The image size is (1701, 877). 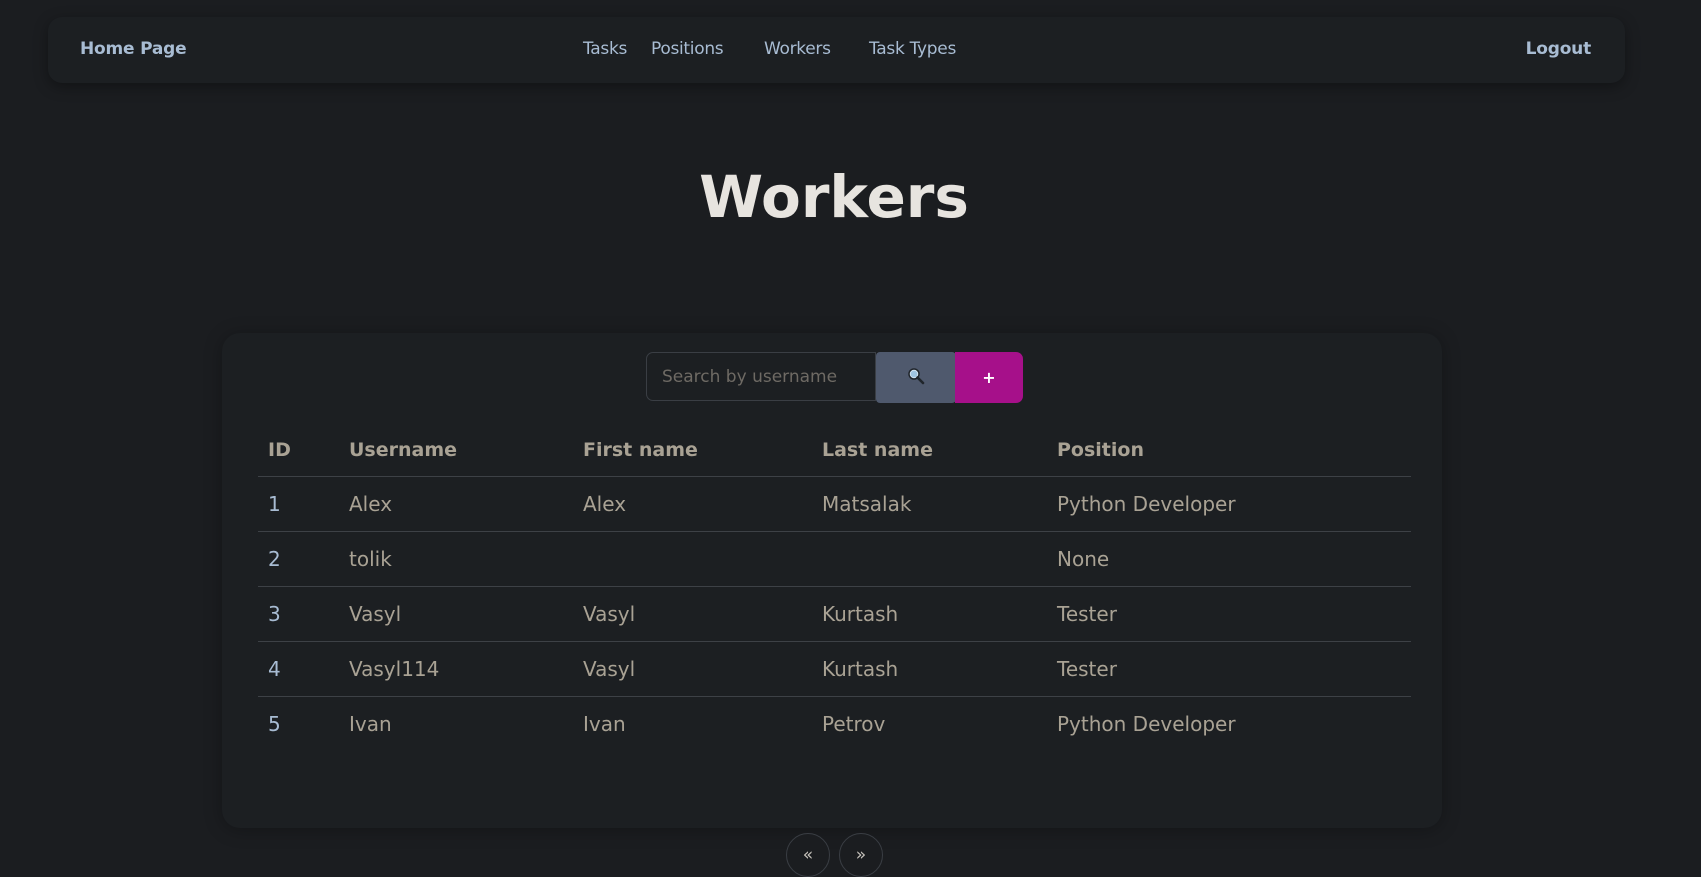 I want to click on cell-last-name: Matsalak, so click(x=929, y=504).